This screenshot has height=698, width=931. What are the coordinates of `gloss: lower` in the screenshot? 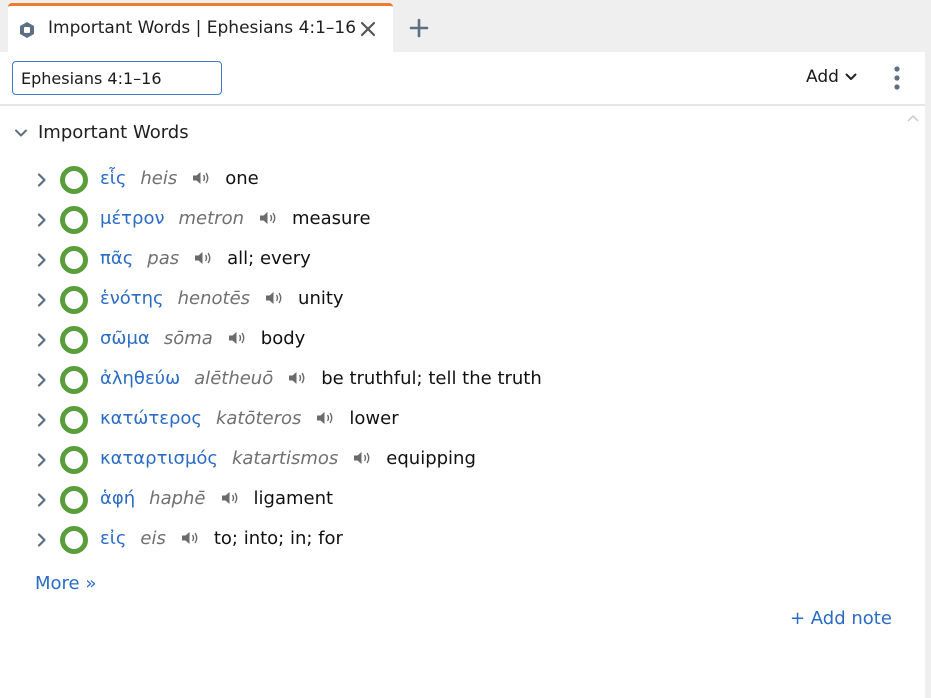 It's located at (374, 418).